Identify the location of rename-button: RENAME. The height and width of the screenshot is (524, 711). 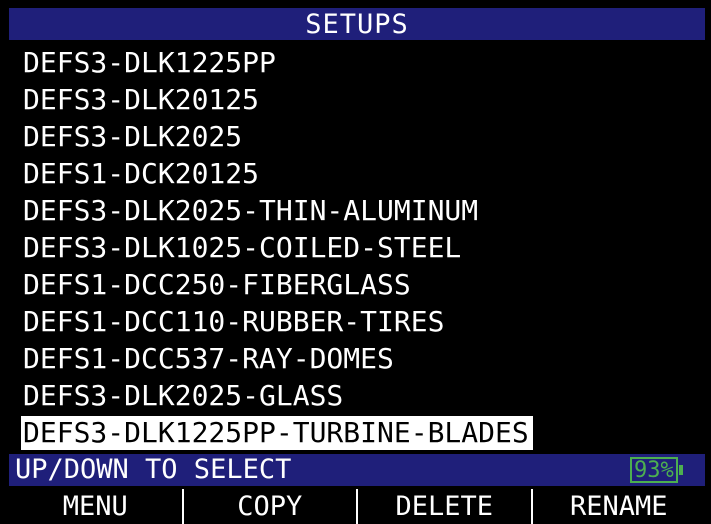
(619, 506).